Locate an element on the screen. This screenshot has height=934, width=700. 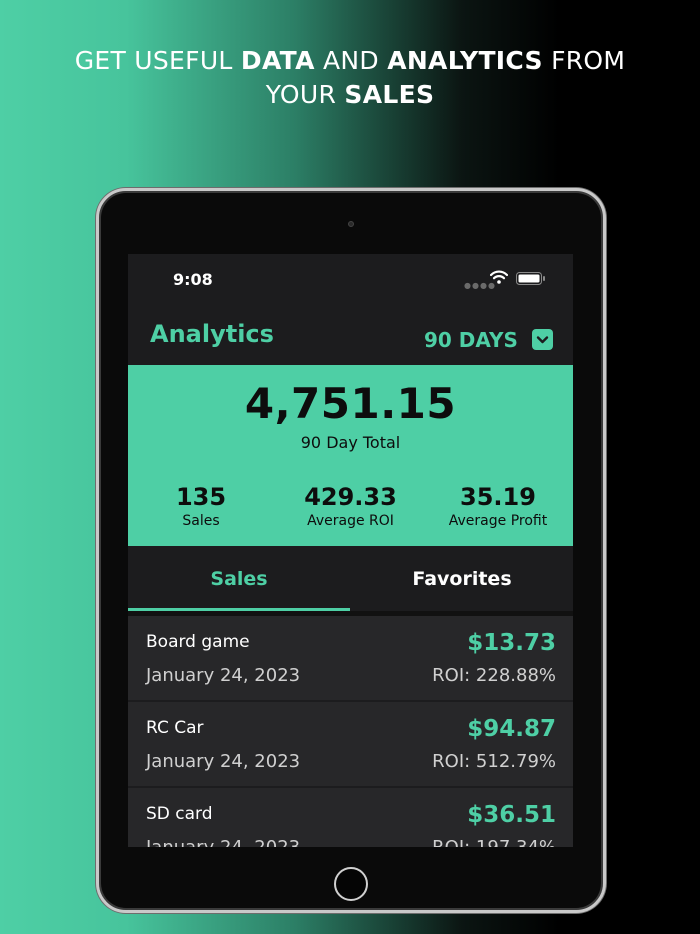
item-name: RC Car is located at coordinates (175, 728).